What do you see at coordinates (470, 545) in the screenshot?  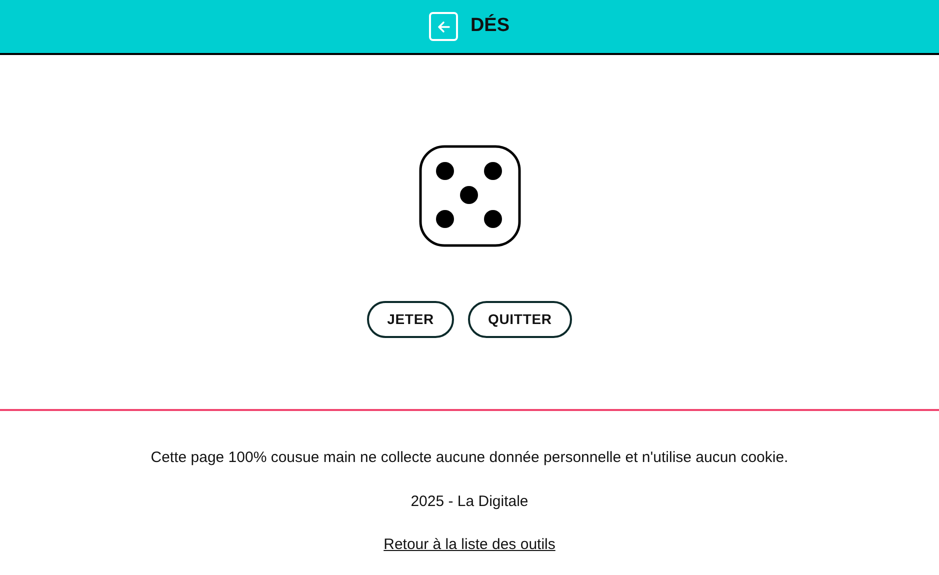 I see `tools-list-link: Retour à la liste des outils` at bounding box center [470, 545].